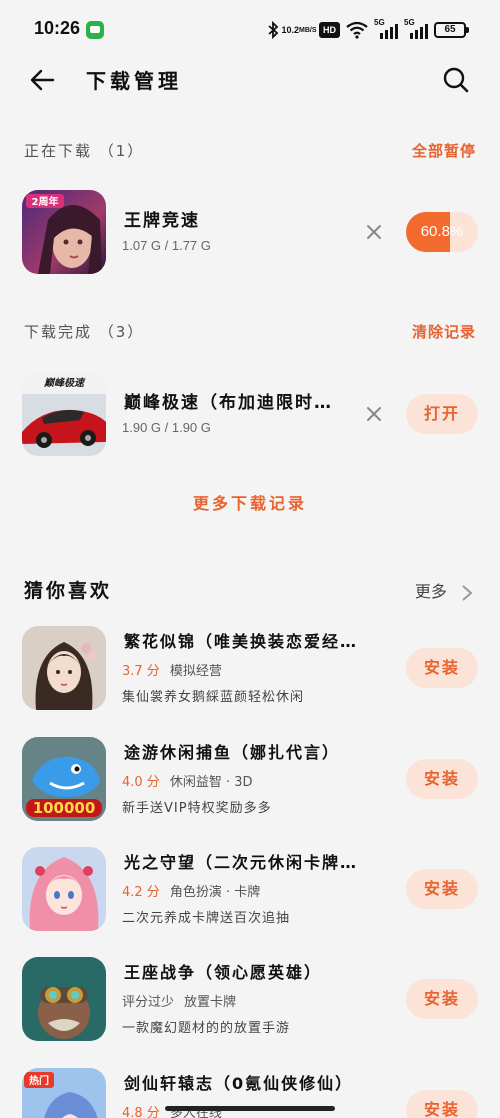 The height and width of the screenshot is (1118, 500). Describe the element at coordinates (374, 414) in the screenshot. I see `delete-record-icon` at that location.